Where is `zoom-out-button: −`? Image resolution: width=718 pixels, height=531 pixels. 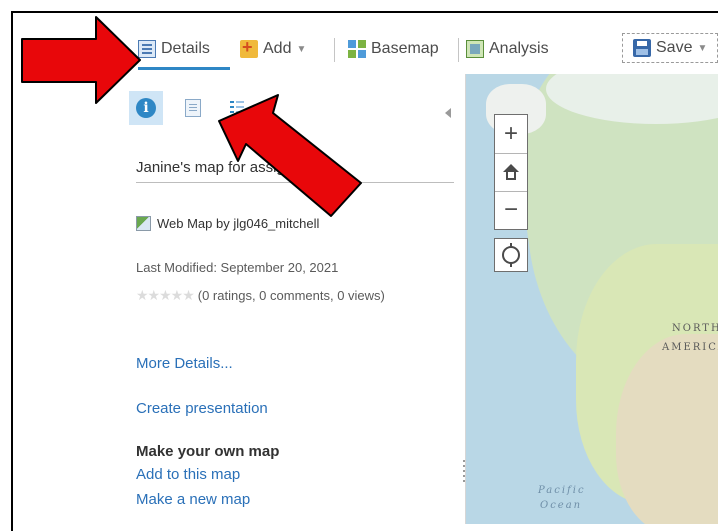
zoom-out-button: − is located at coordinates (511, 210).